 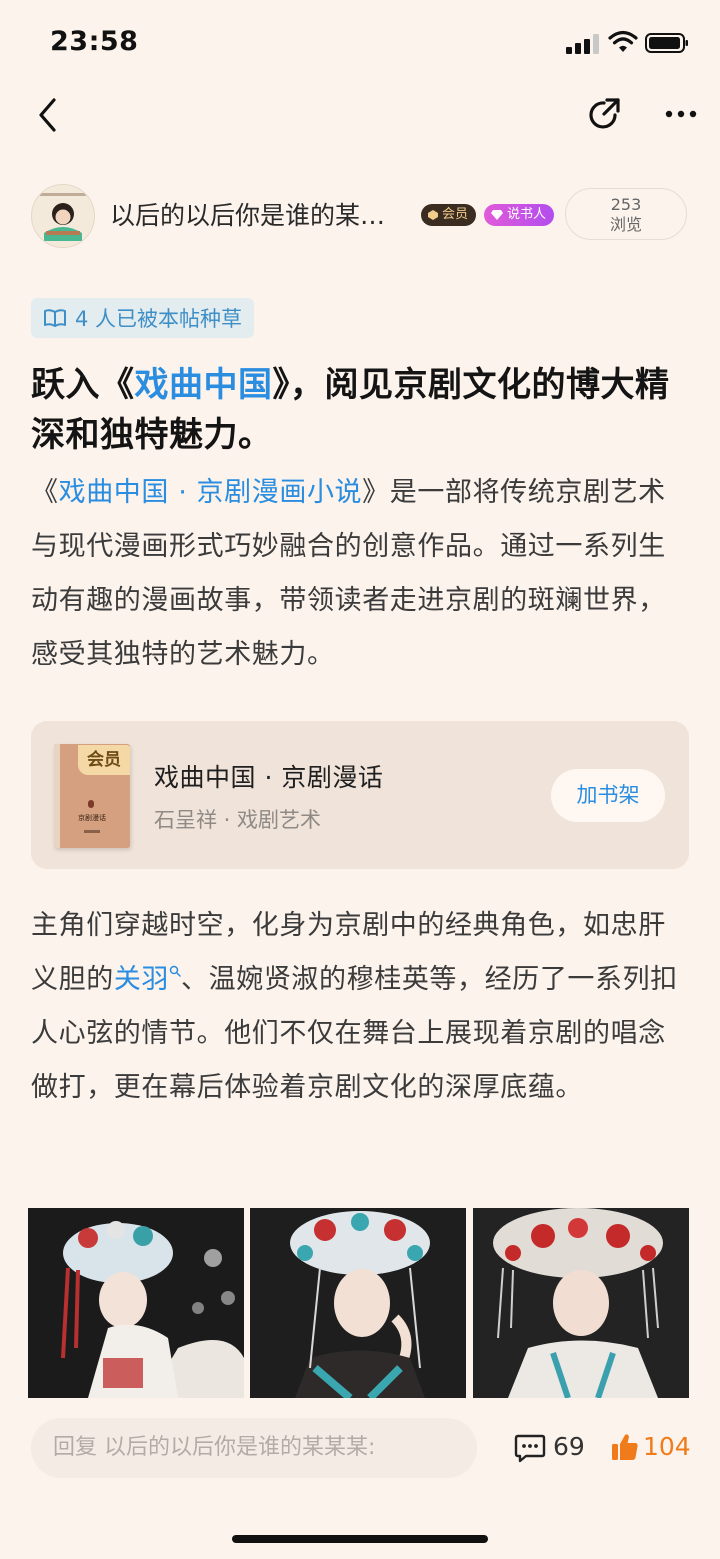 What do you see at coordinates (92, 817) in the screenshot?
I see `svg-text: 京剧漫话` at bounding box center [92, 817].